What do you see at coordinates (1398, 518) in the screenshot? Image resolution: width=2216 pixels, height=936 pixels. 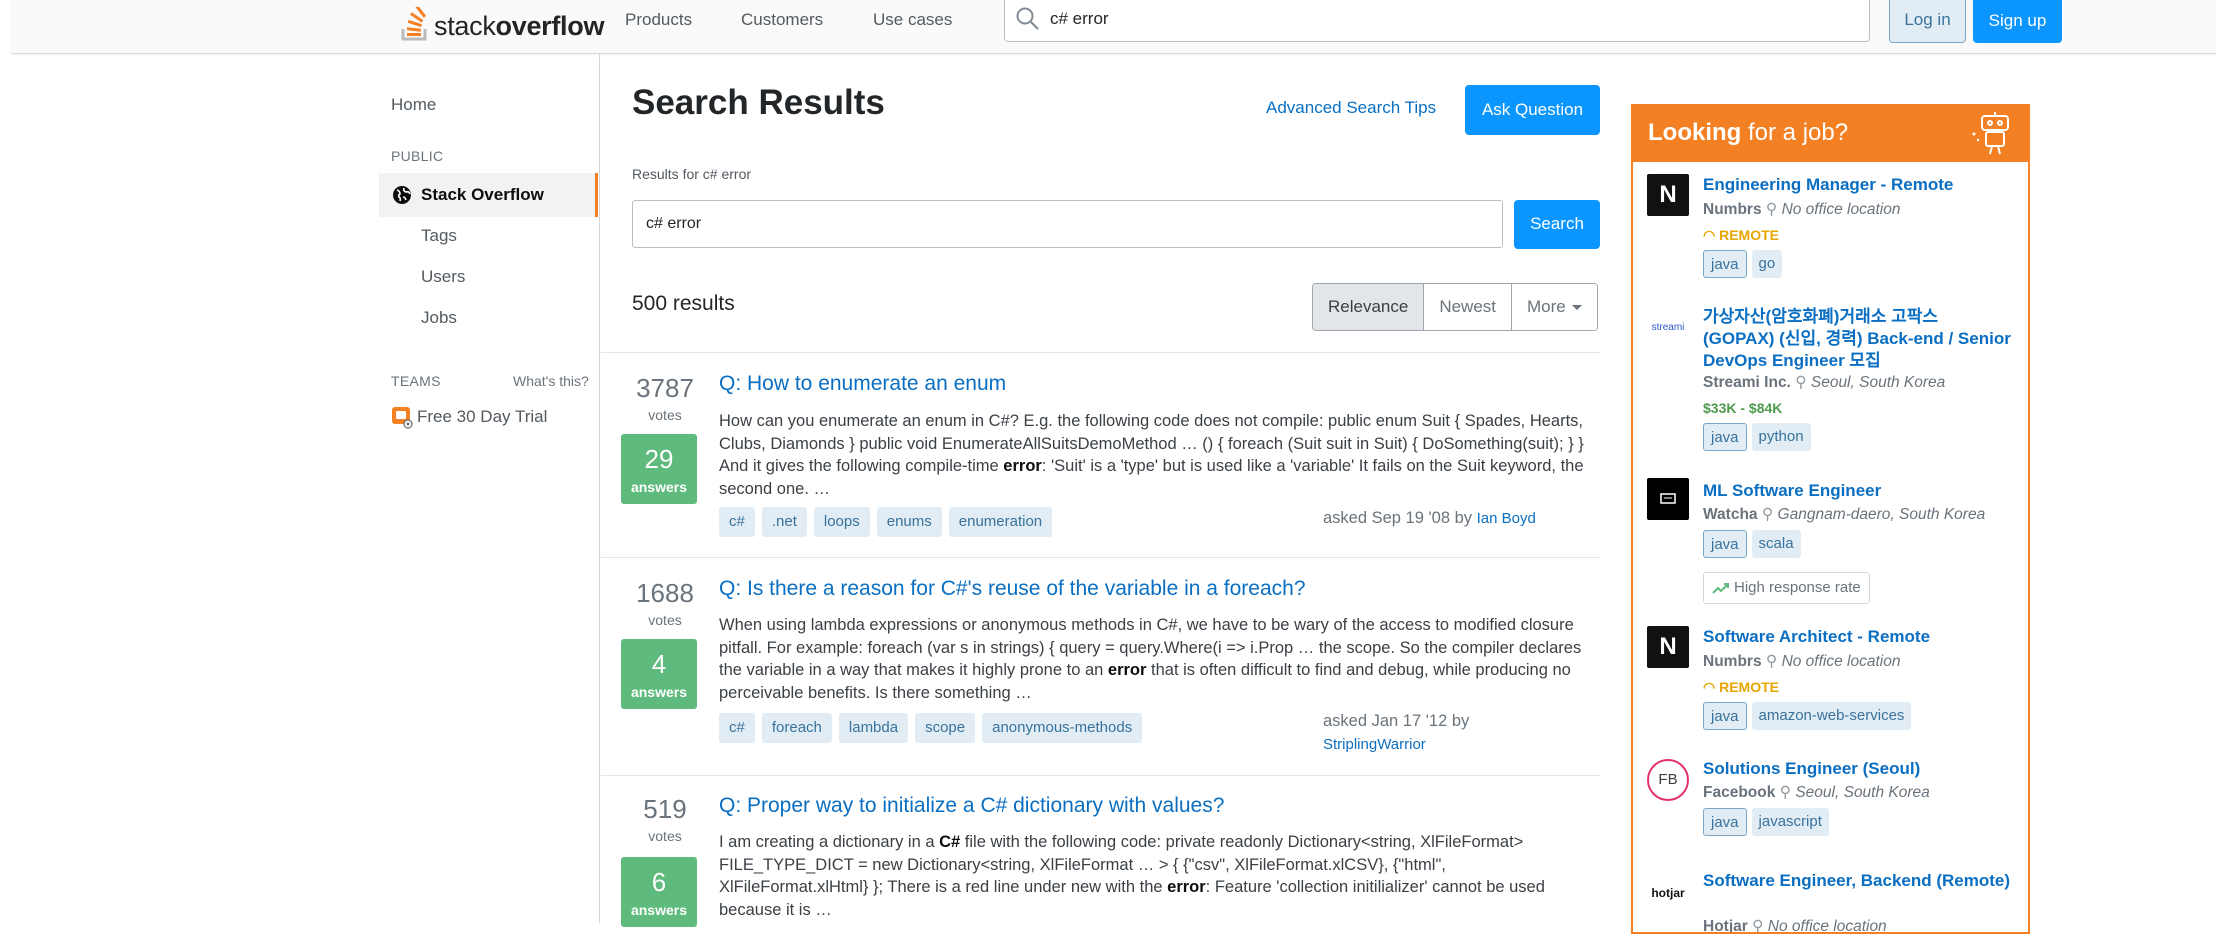 I see `asked-date: asked Sep 19 '08 by` at bounding box center [1398, 518].